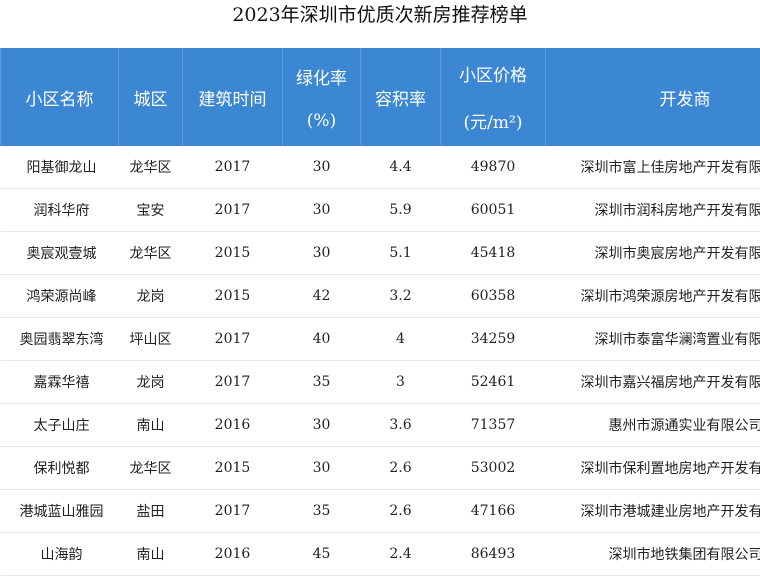 Image resolution: width=760 pixels, height=576 pixels. What do you see at coordinates (653, 554) in the screenshot?
I see `cell-developer: 深圳市地铁集团有限公司` at bounding box center [653, 554].